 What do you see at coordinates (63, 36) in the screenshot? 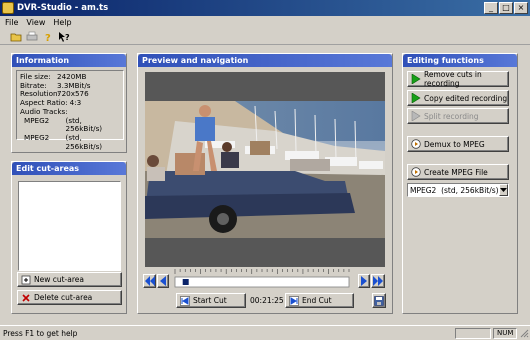
I see `context-help-icon: ?` at bounding box center [63, 36].